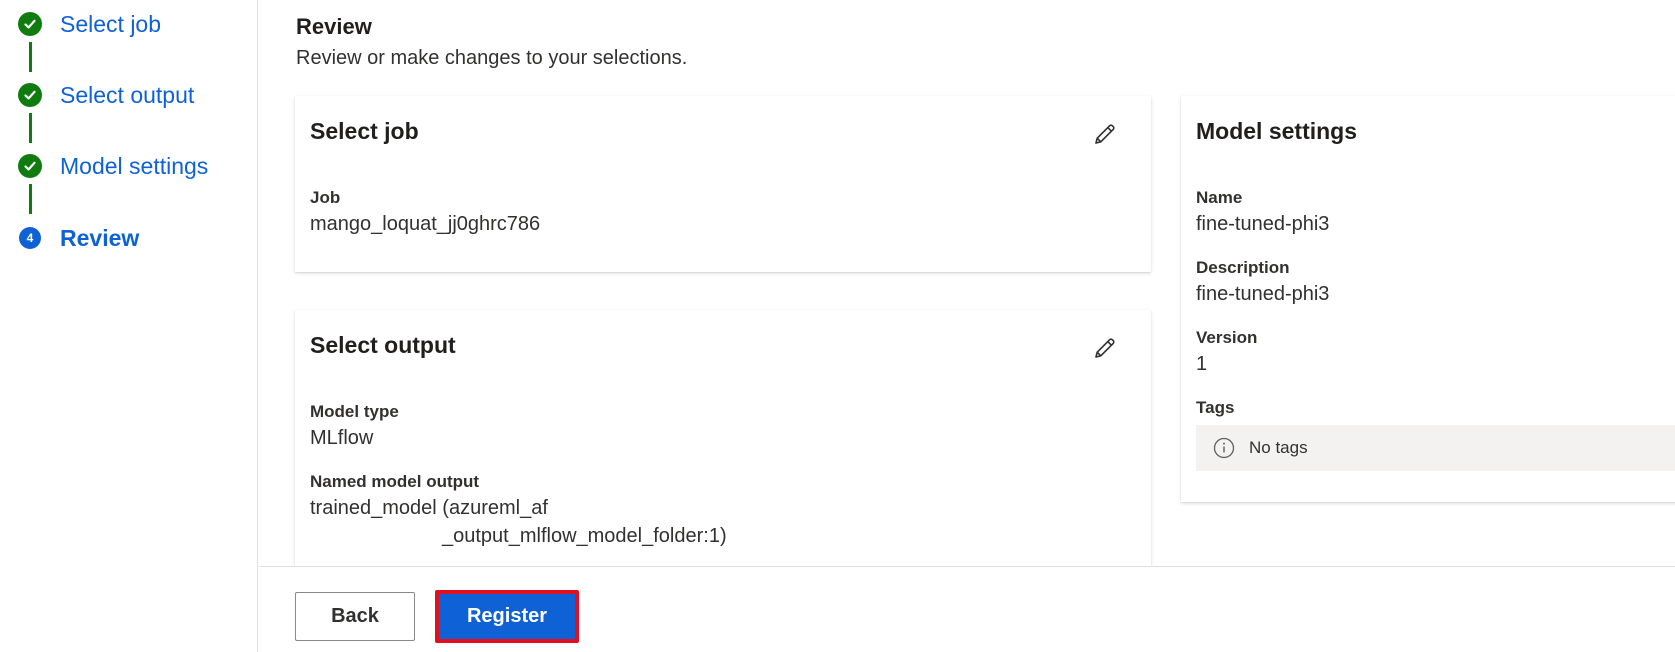 This screenshot has height=652, width=1675. Describe the element at coordinates (325, 197) in the screenshot. I see `field-label-job: Job` at that location.